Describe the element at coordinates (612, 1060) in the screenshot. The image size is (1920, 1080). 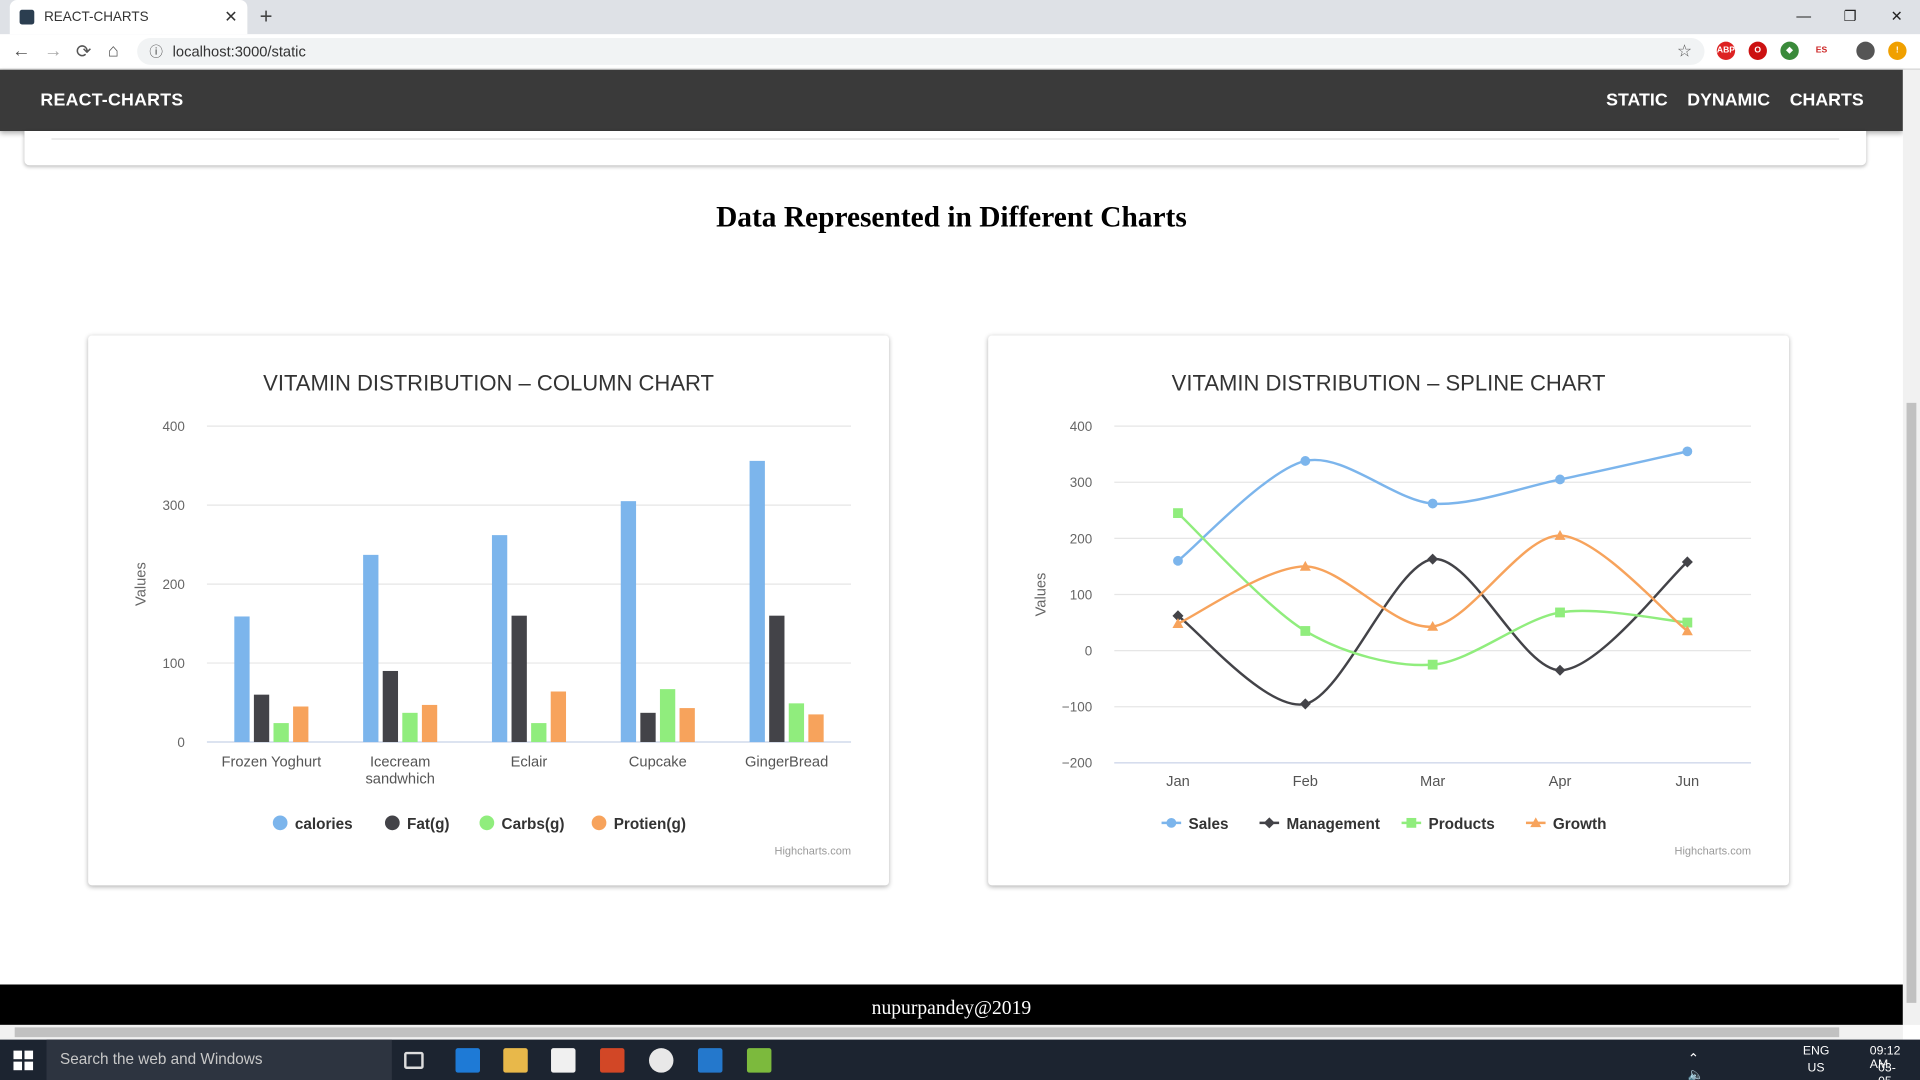
I see `powerpoint-icon` at that location.